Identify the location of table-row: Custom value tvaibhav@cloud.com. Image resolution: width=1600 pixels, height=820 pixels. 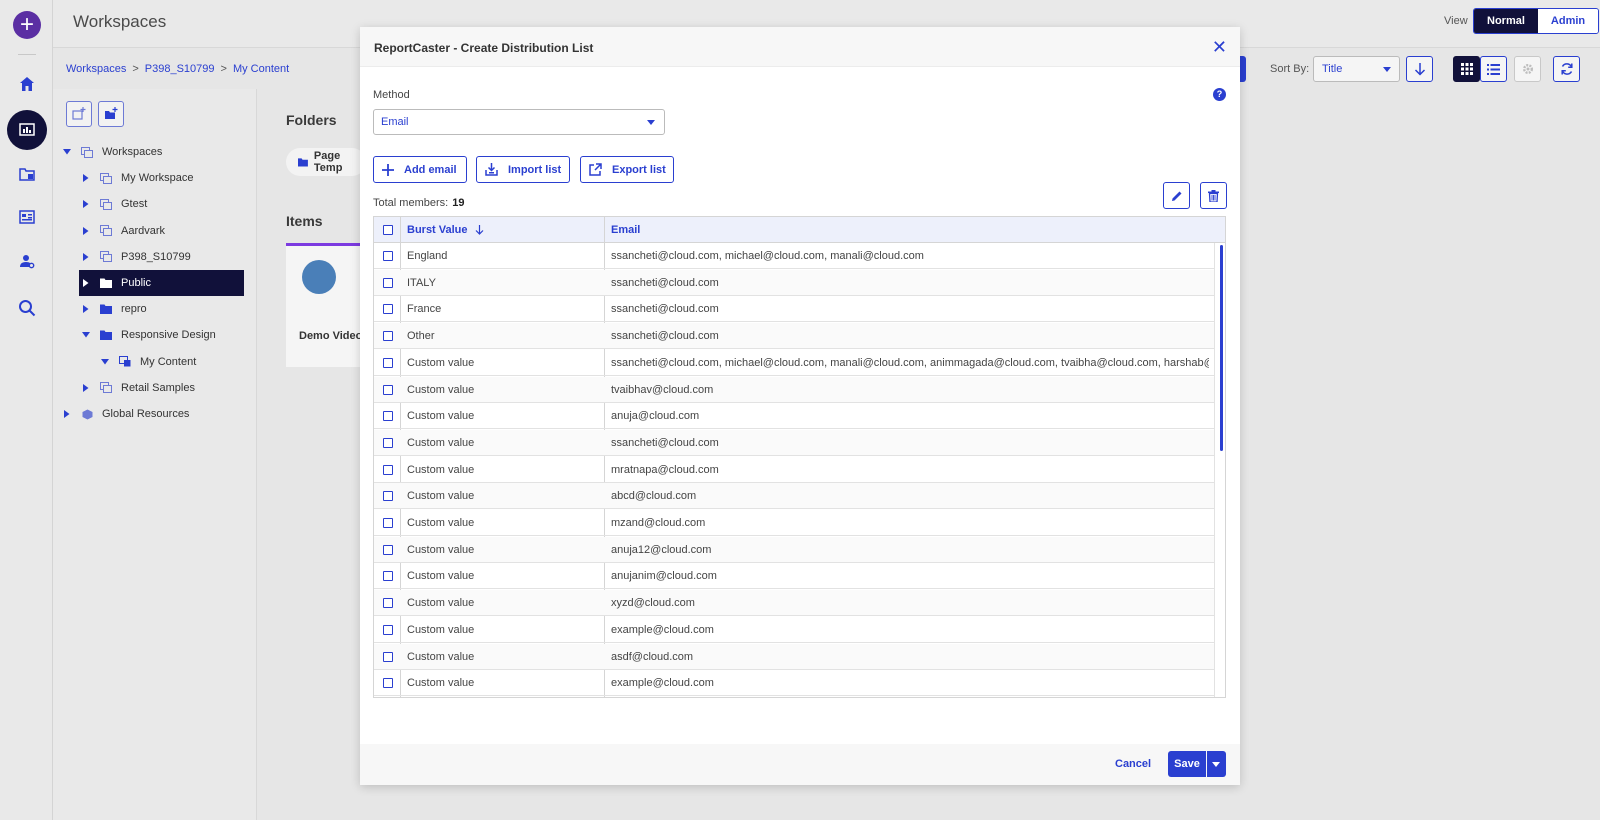
(794, 389).